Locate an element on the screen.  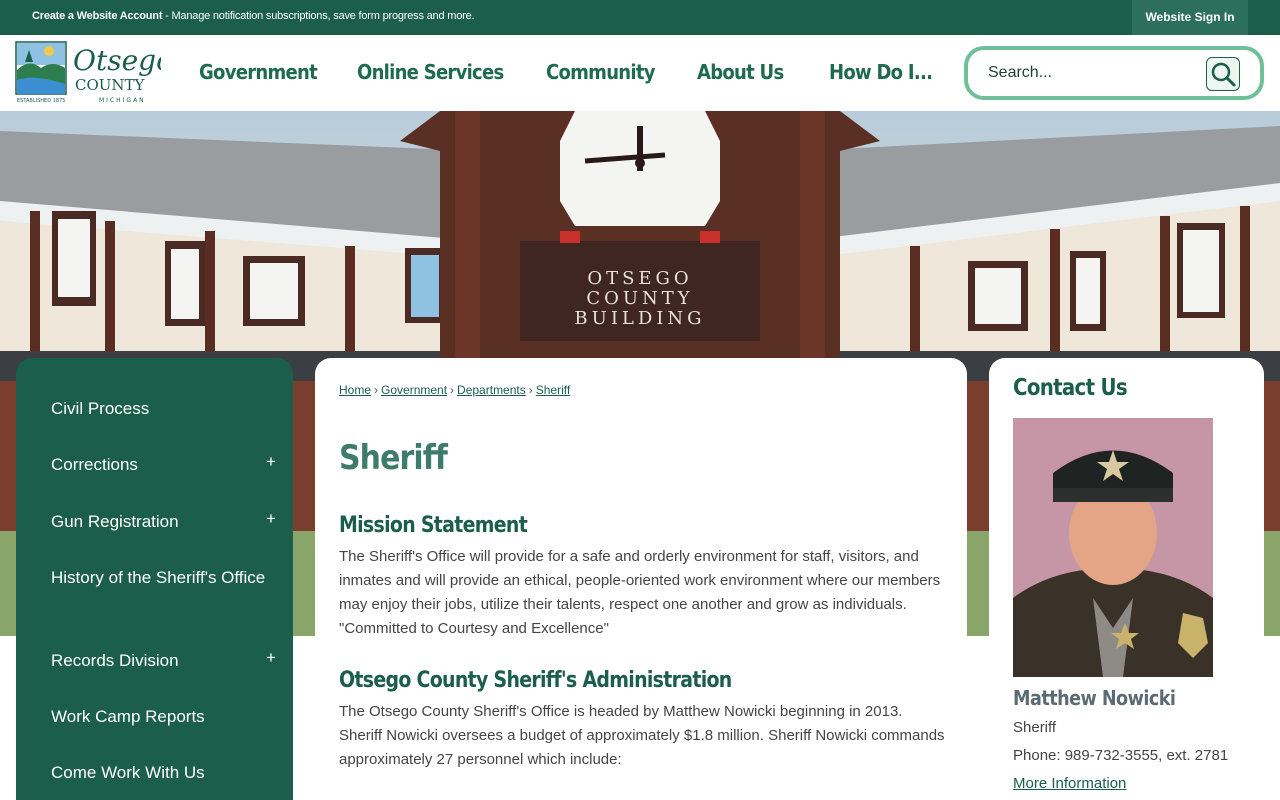
breadcrumb: Home › Government › Departments › Sheriff is located at coordinates (454, 390).